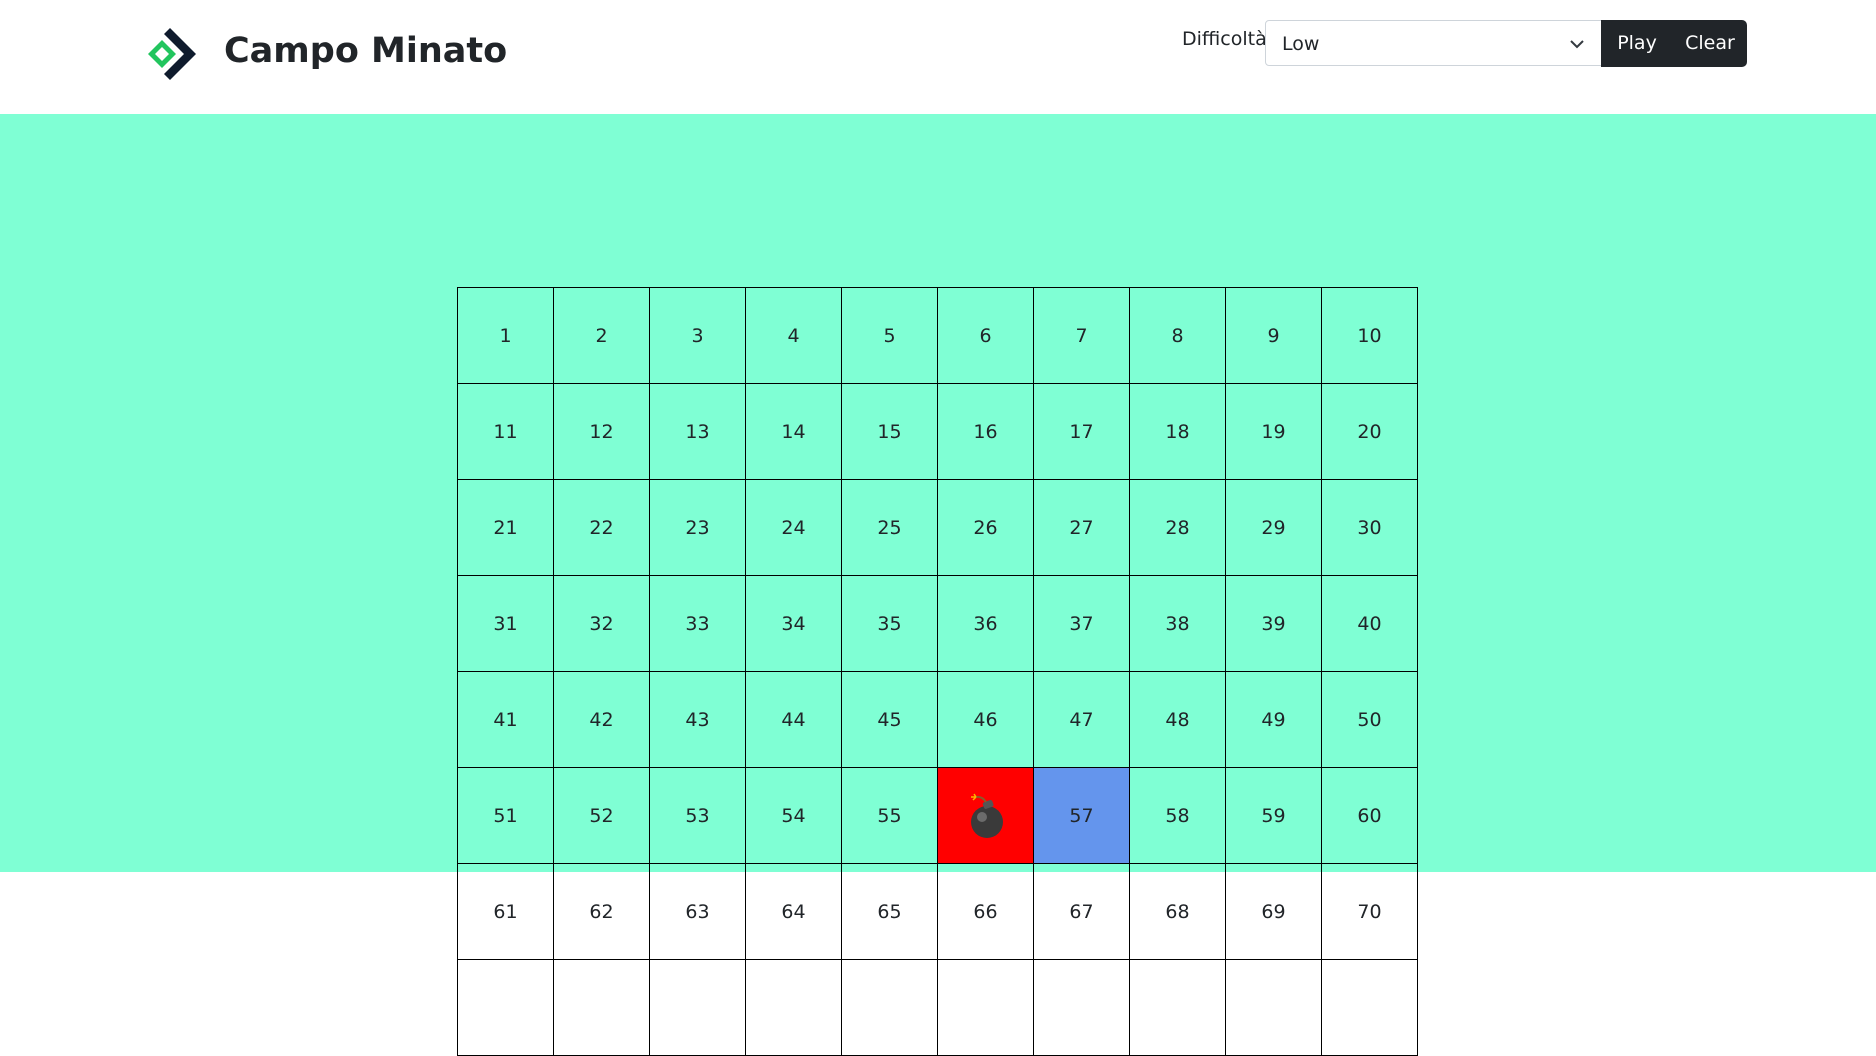 This screenshot has width=1876, height=1056. I want to click on difficulty-label: Difficoltà, so click(1224, 39).